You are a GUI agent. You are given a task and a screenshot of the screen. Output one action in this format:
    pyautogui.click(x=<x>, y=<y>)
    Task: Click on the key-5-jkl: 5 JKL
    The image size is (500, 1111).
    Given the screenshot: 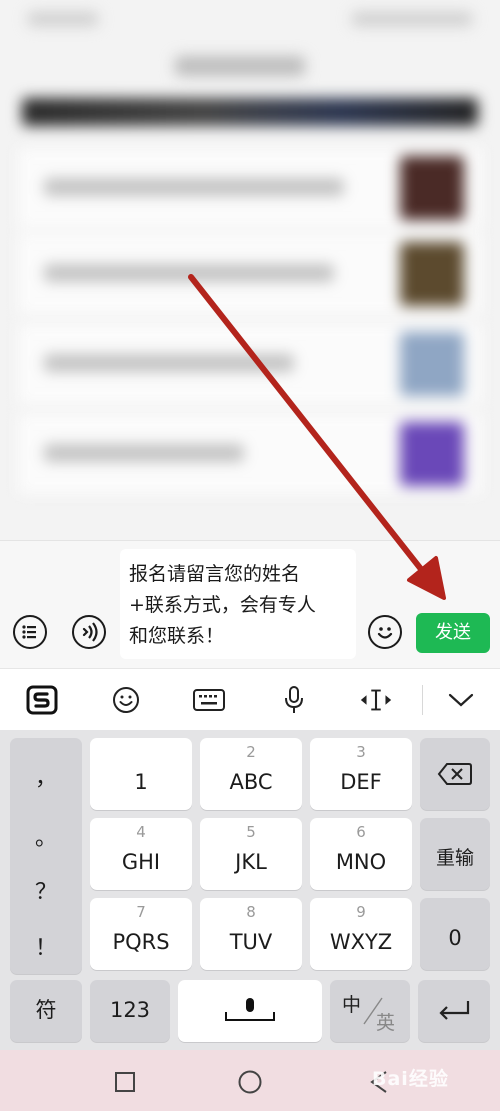 What is the action you would take?
    pyautogui.click(x=251, y=854)
    